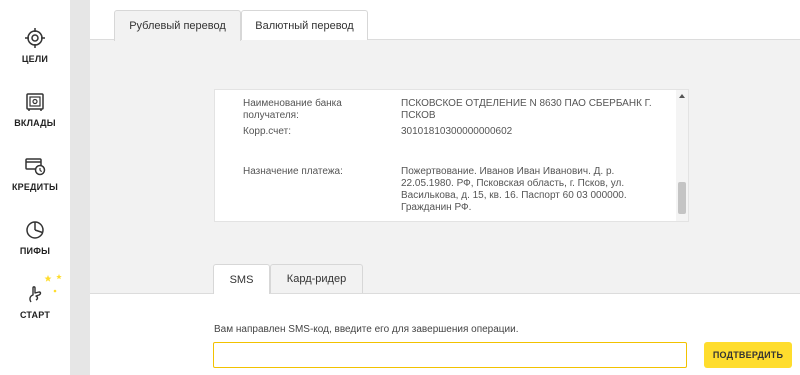 The width and height of the screenshot is (800, 375). Describe the element at coordinates (450, 355) in the screenshot. I see `sms-code-input` at that location.